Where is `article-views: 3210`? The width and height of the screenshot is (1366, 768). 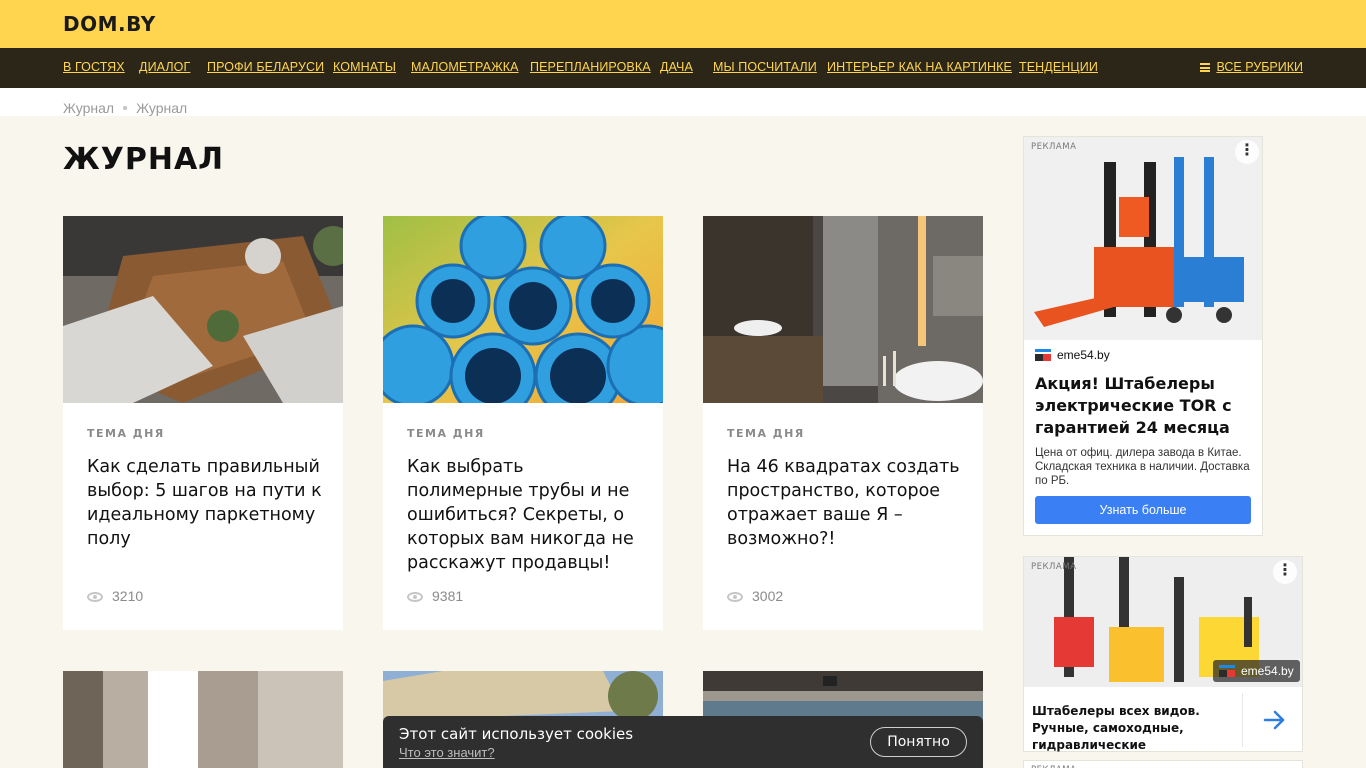 article-views: 3210 is located at coordinates (115, 596).